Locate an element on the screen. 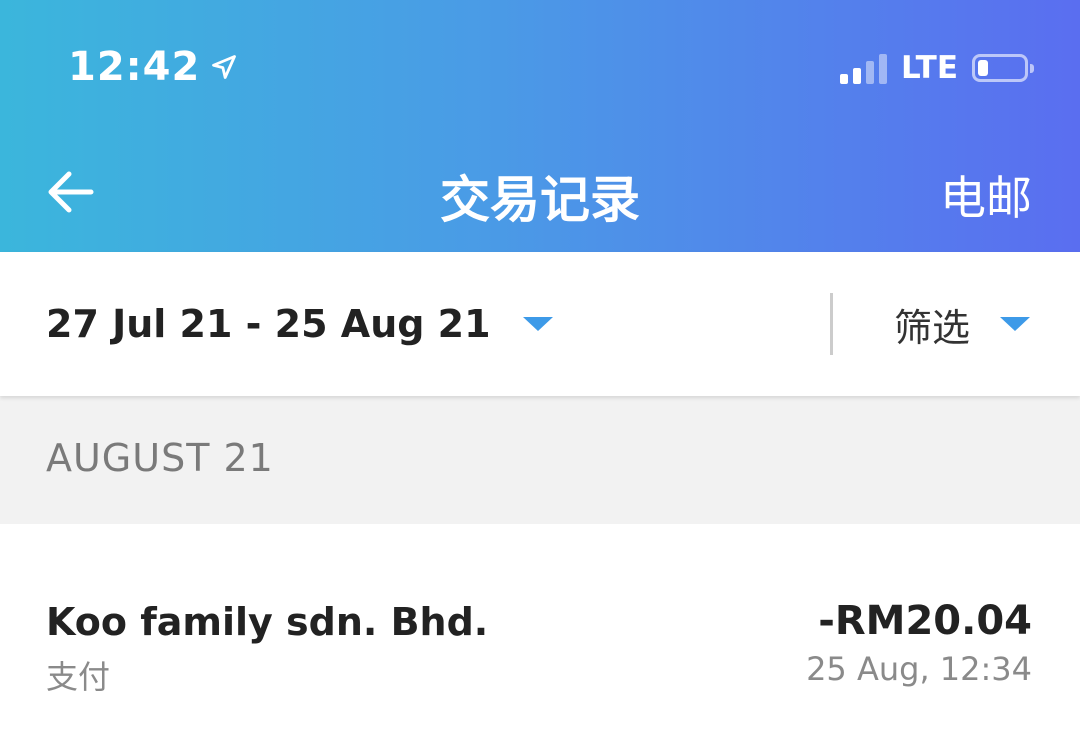 Image resolution: width=1080 pixels, height=747 pixels. status-time: 12:42 is located at coordinates (153, 67).